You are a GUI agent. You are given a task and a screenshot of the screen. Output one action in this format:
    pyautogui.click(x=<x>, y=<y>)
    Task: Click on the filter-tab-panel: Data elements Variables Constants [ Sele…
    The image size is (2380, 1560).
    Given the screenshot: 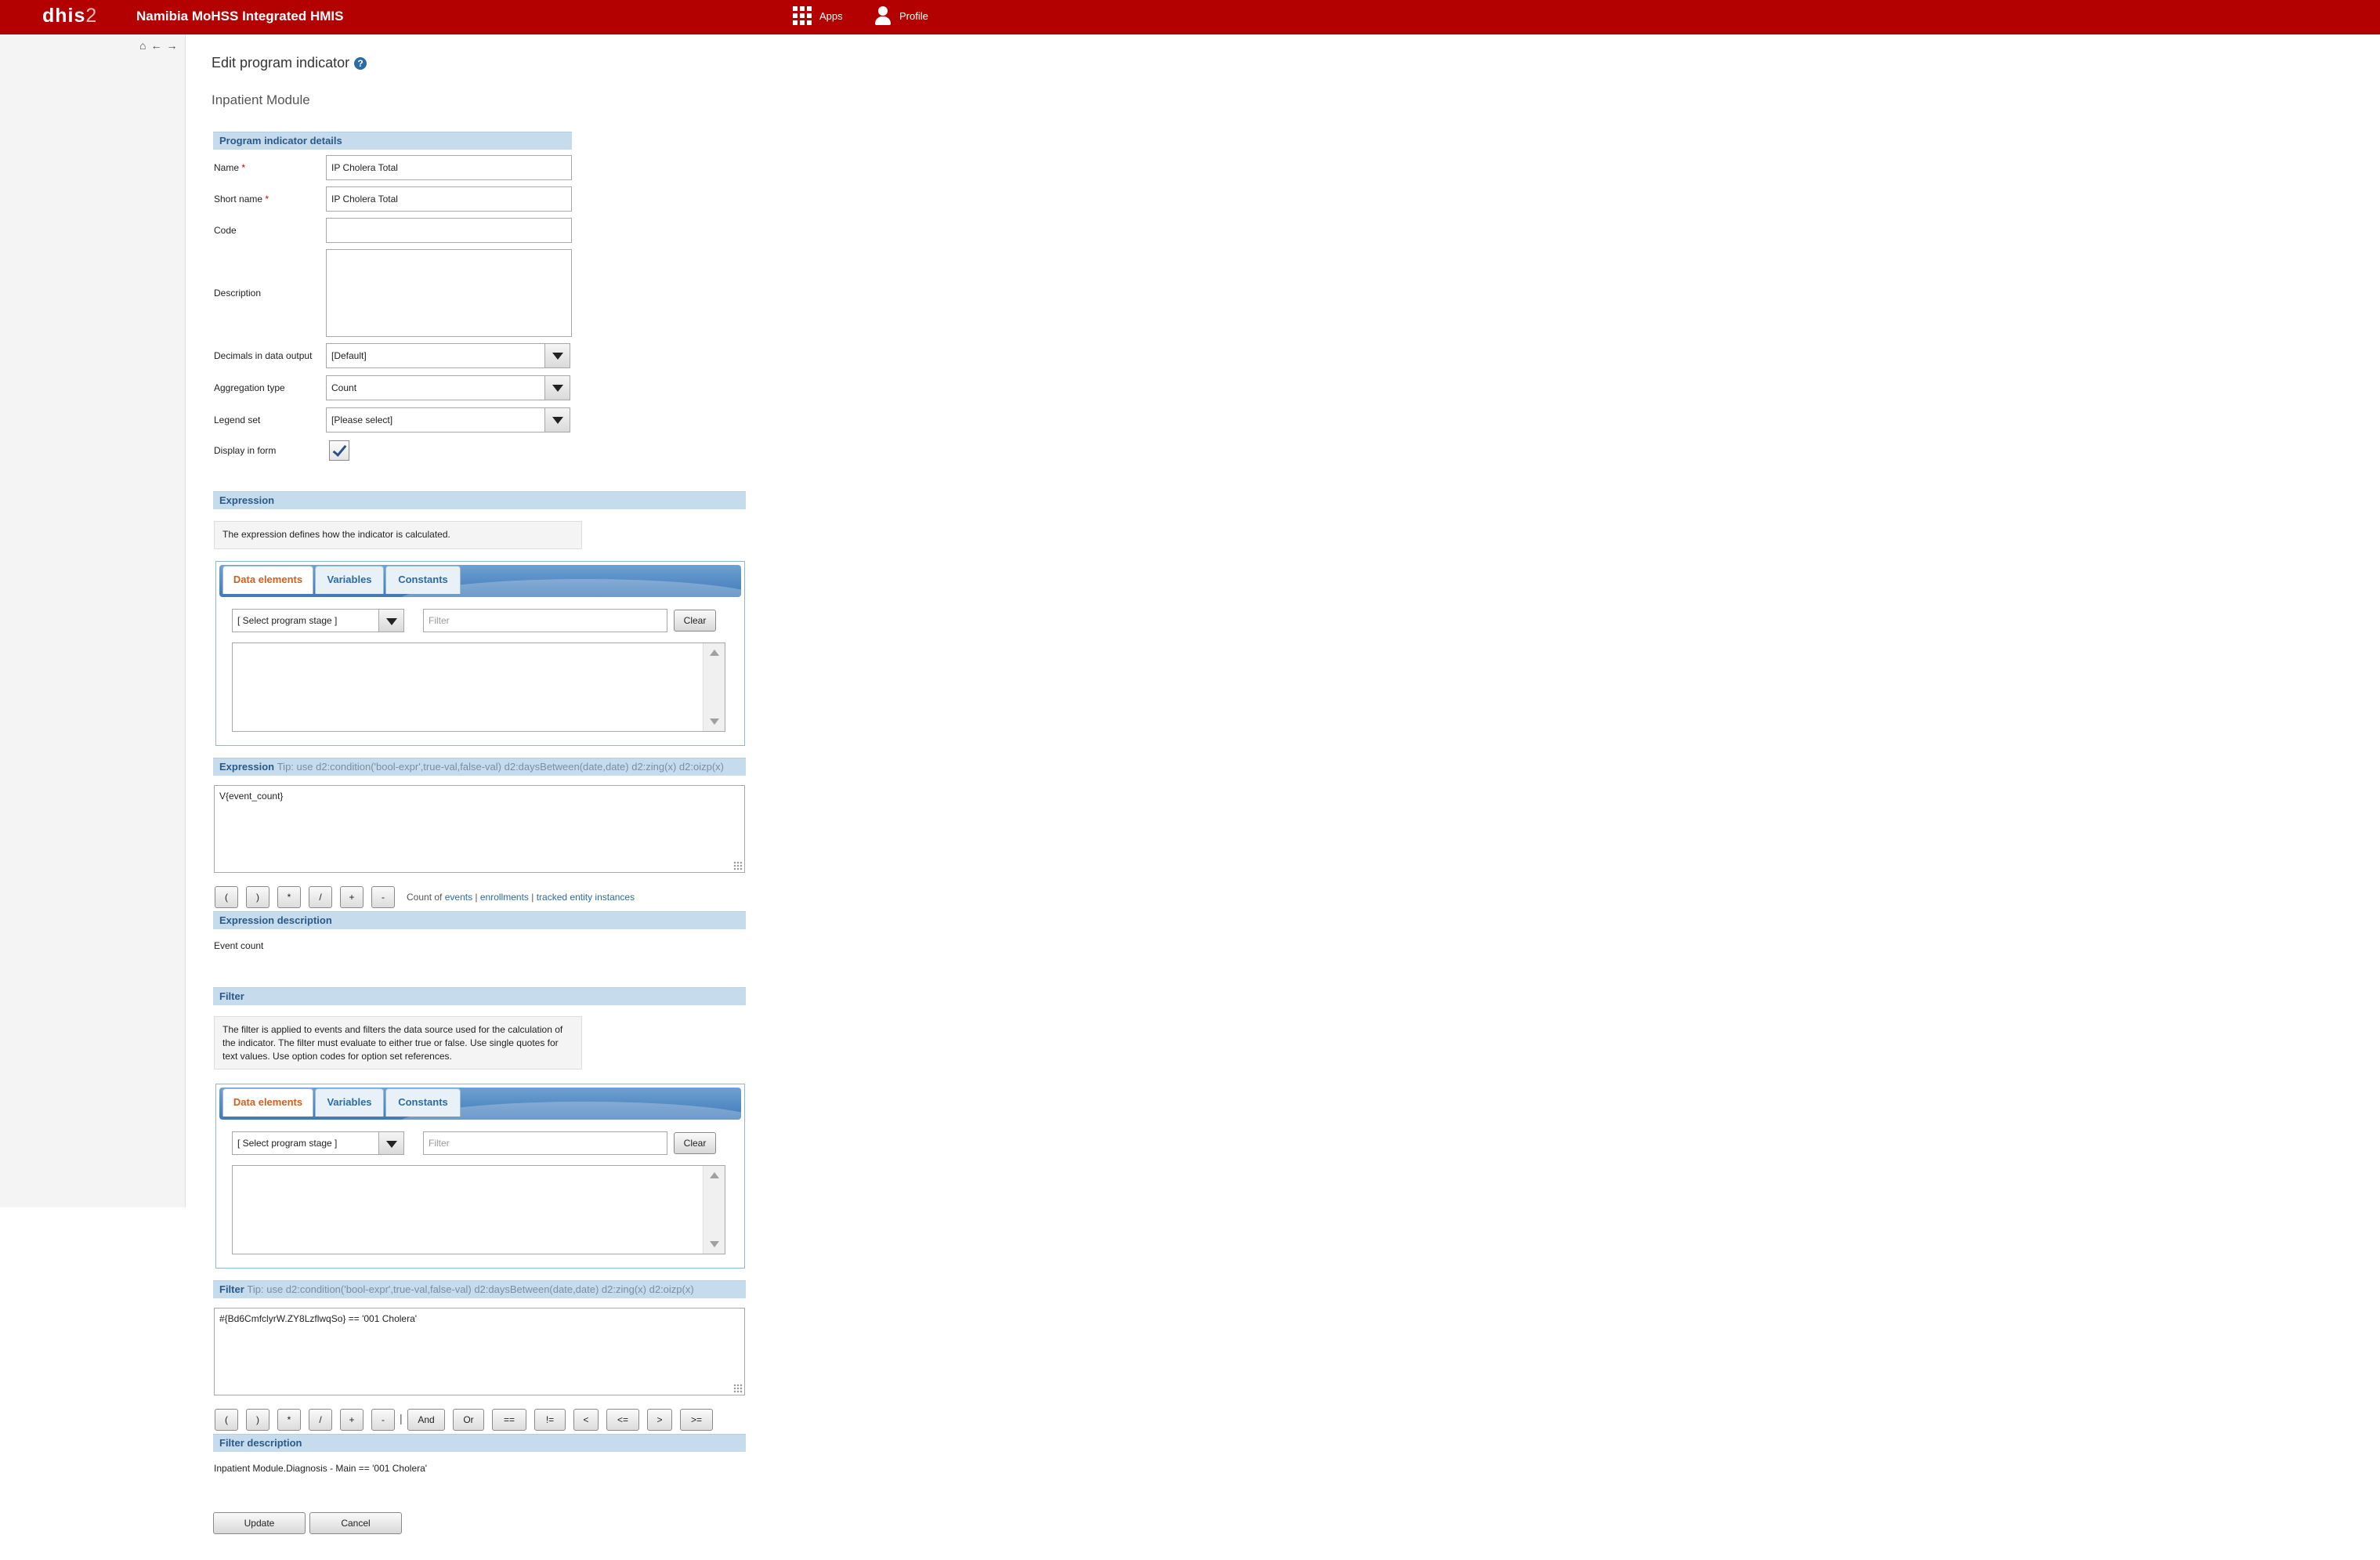 What is the action you would take?
    pyautogui.click(x=480, y=1176)
    